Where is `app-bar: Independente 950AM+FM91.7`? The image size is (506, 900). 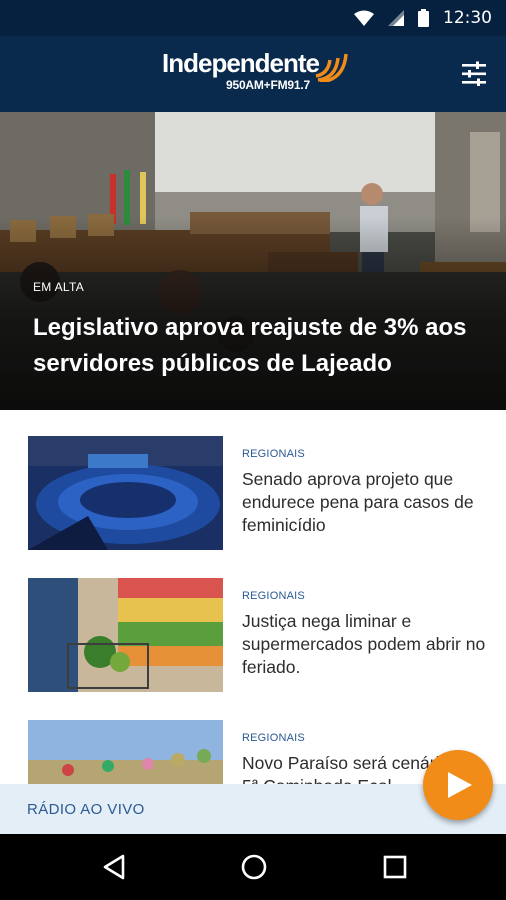
app-bar: Independente 950AM+FM91.7 is located at coordinates (253, 74).